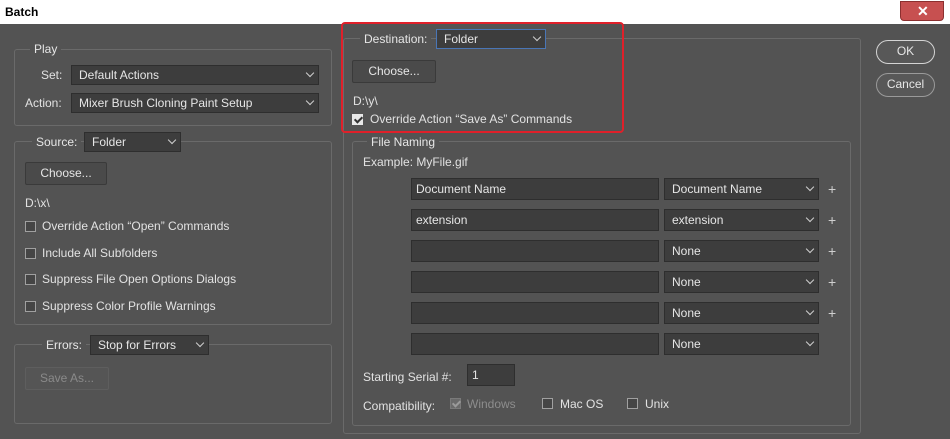 The height and width of the screenshot is (439, 950). Describe the element at coordinates (741, 344) in the screenshot. I see `naming-select-6: None` at that location.